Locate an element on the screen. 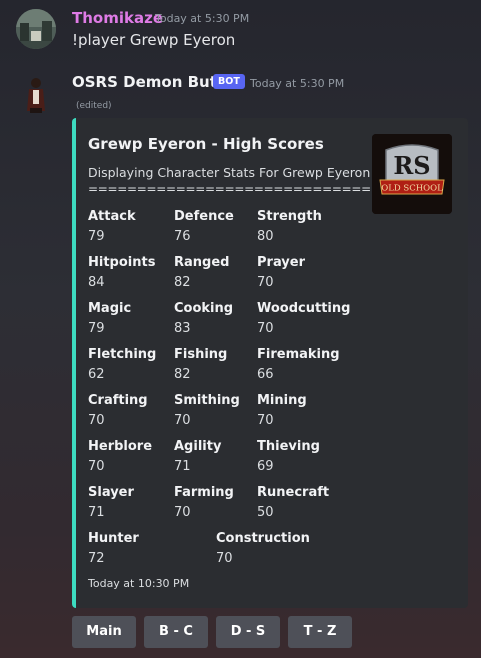 Image resolution: width=481 pixels, height=658 pixels. d-s-button: D - S is located at coordinates (248, 632).